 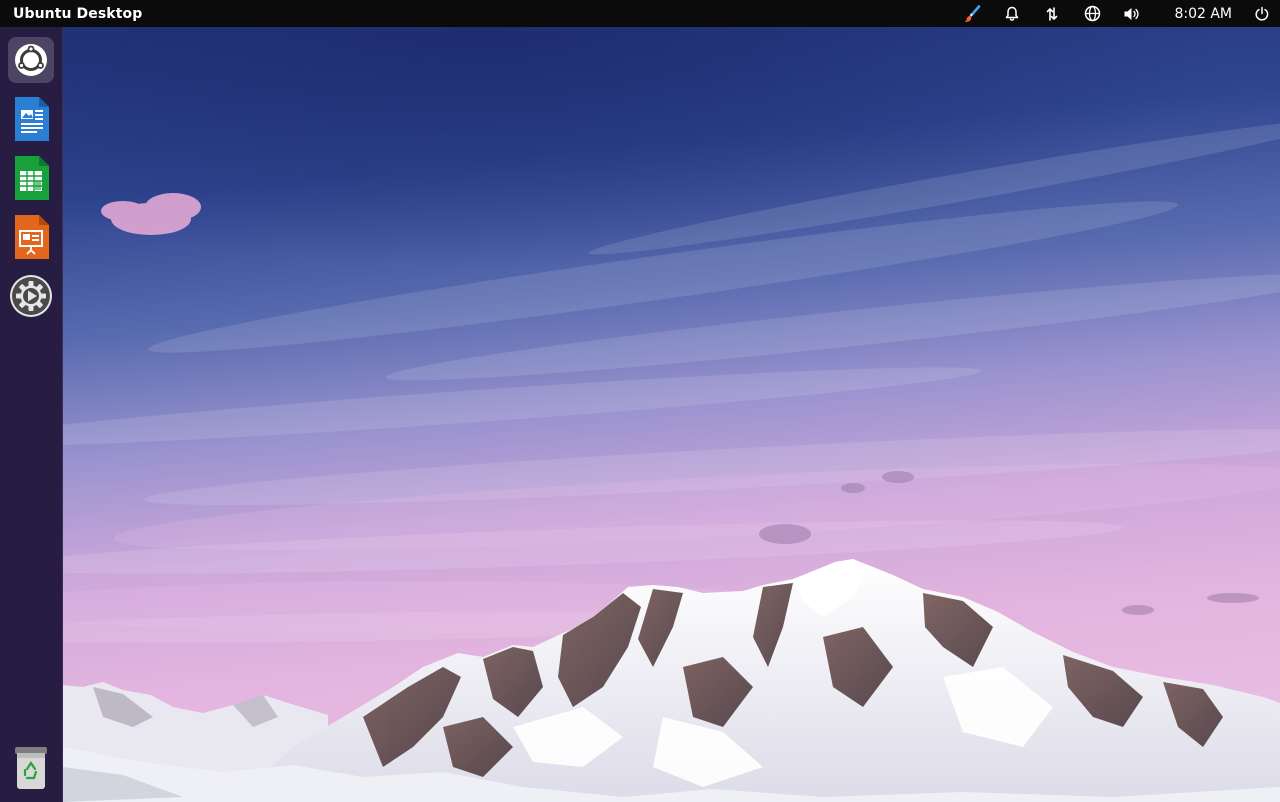 What do you see at coordinates (1092, 13) in the screenshot?
I see `globe-icon` at bounding box center [1092, 13].